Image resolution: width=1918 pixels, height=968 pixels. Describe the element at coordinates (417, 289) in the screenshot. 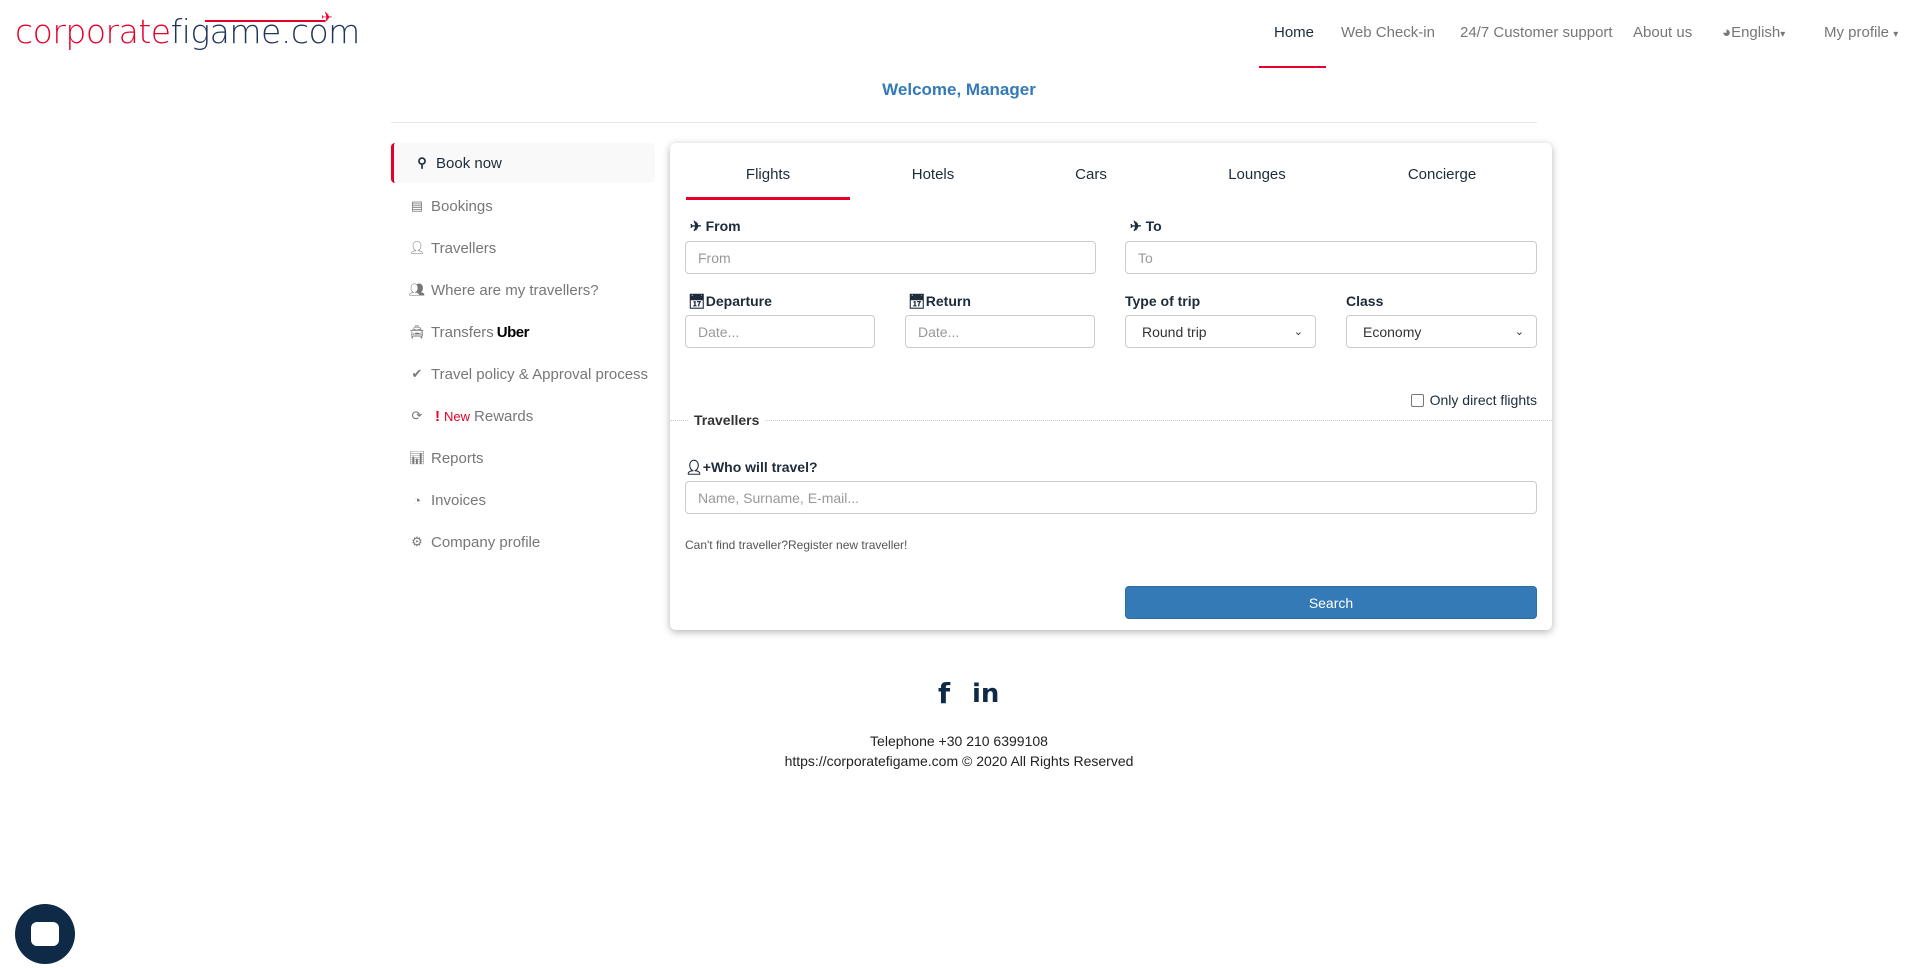

I see `users-icon: 👥︎` at that location.